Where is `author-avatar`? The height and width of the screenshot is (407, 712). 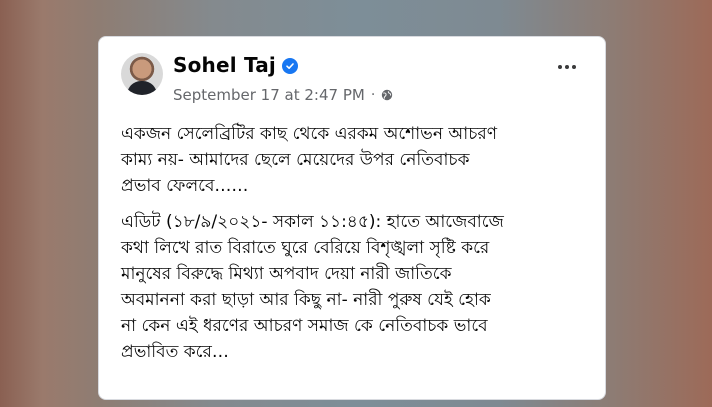 author-avatar is located at coordinates (142, 74).